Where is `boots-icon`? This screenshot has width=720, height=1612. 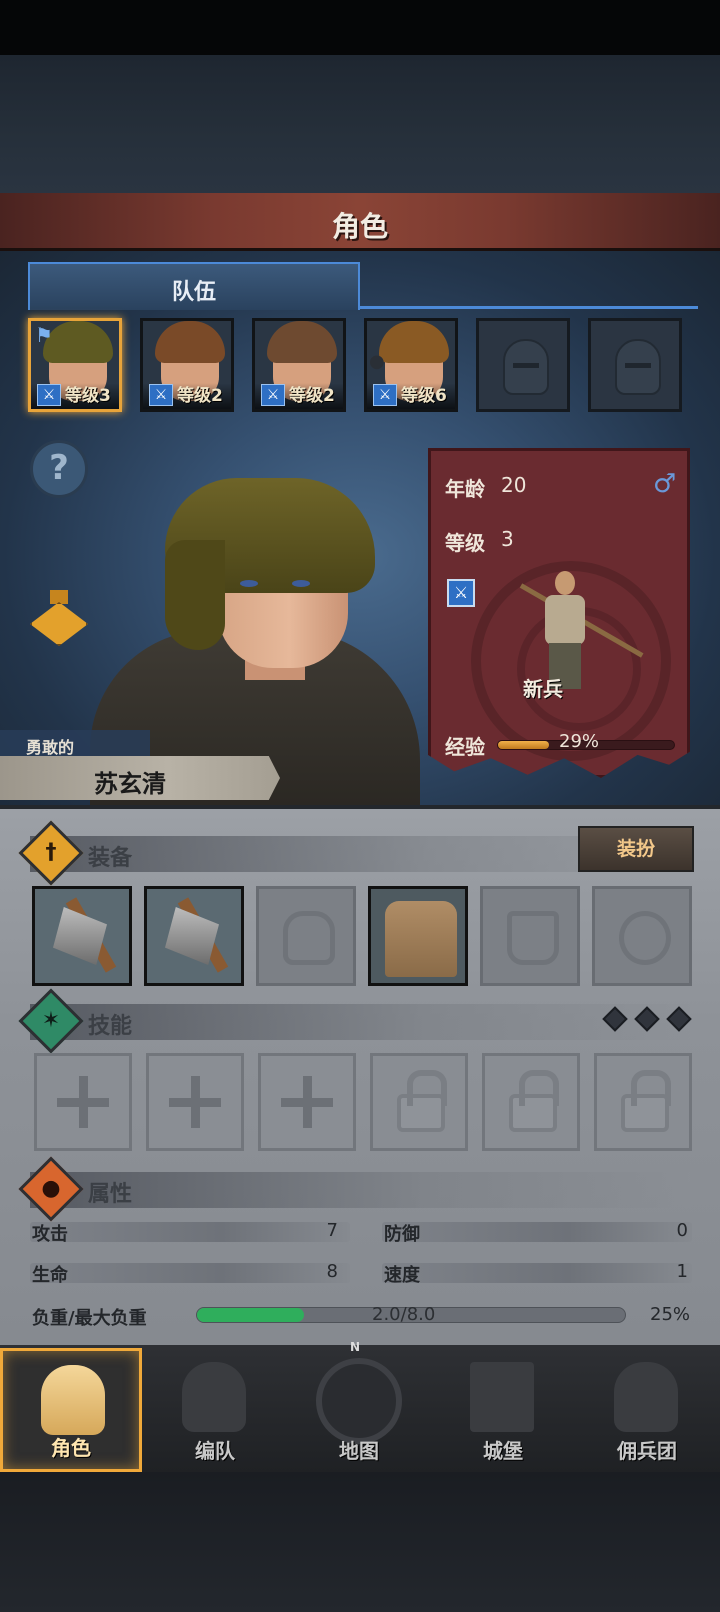
boots-icon is located at coordinates (533, 938).